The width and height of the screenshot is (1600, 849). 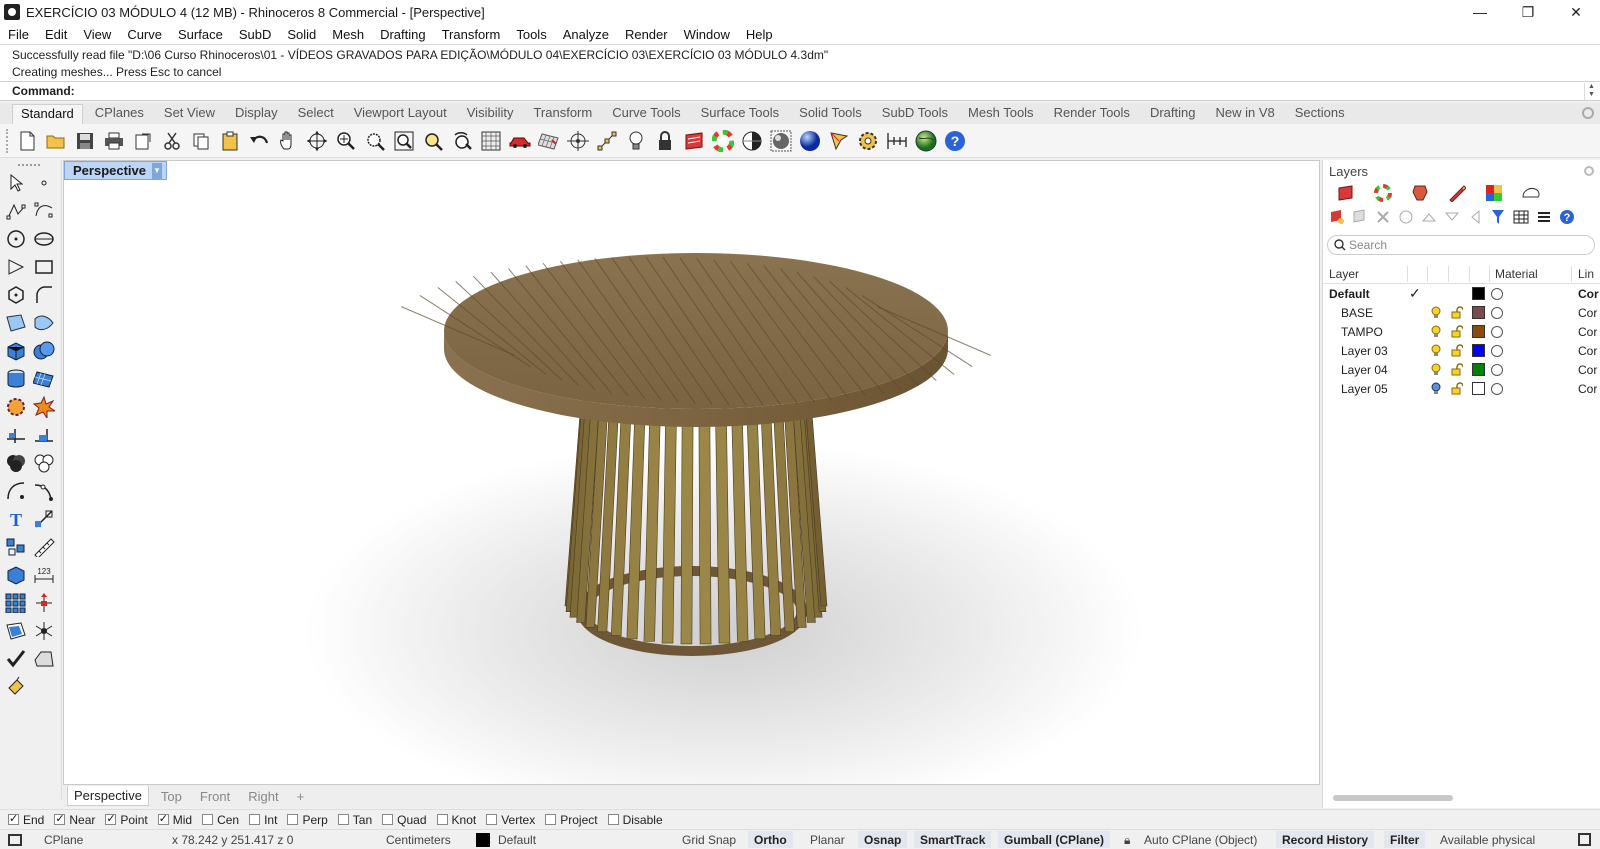 What do you see at coordinates (44, 463) in the screenshot?
I see `boolean-split-icon` at bounding box center [44, 463].